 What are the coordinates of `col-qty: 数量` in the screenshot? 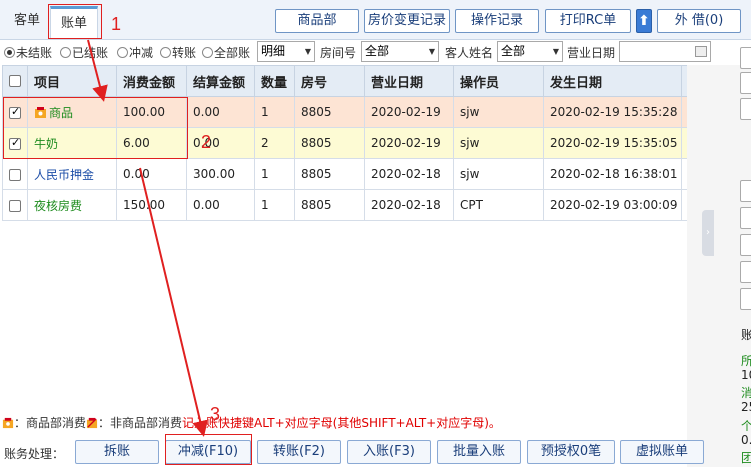 It's located at (274, 81).